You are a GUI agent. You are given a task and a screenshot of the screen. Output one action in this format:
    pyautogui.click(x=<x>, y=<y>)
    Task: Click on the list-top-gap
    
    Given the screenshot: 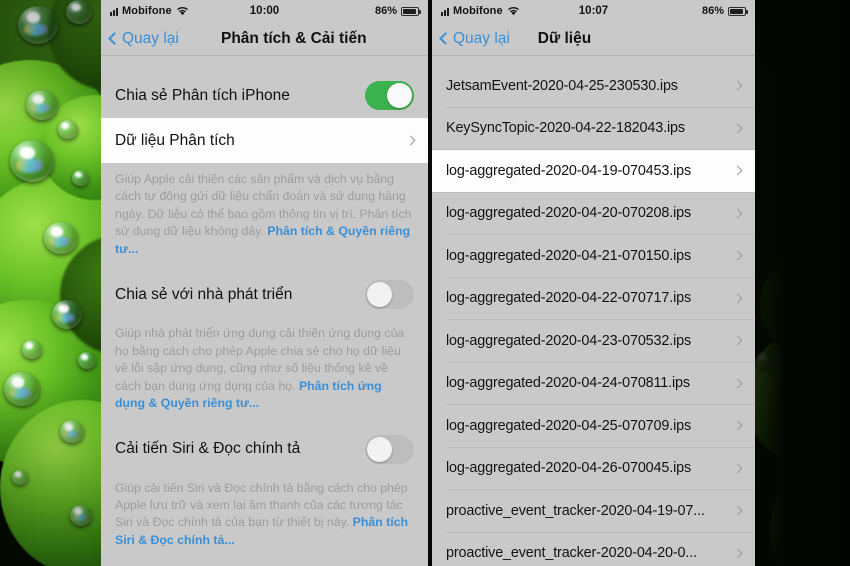 What is the action you would take?
    pyautogui.click(x=593, y=60)
    